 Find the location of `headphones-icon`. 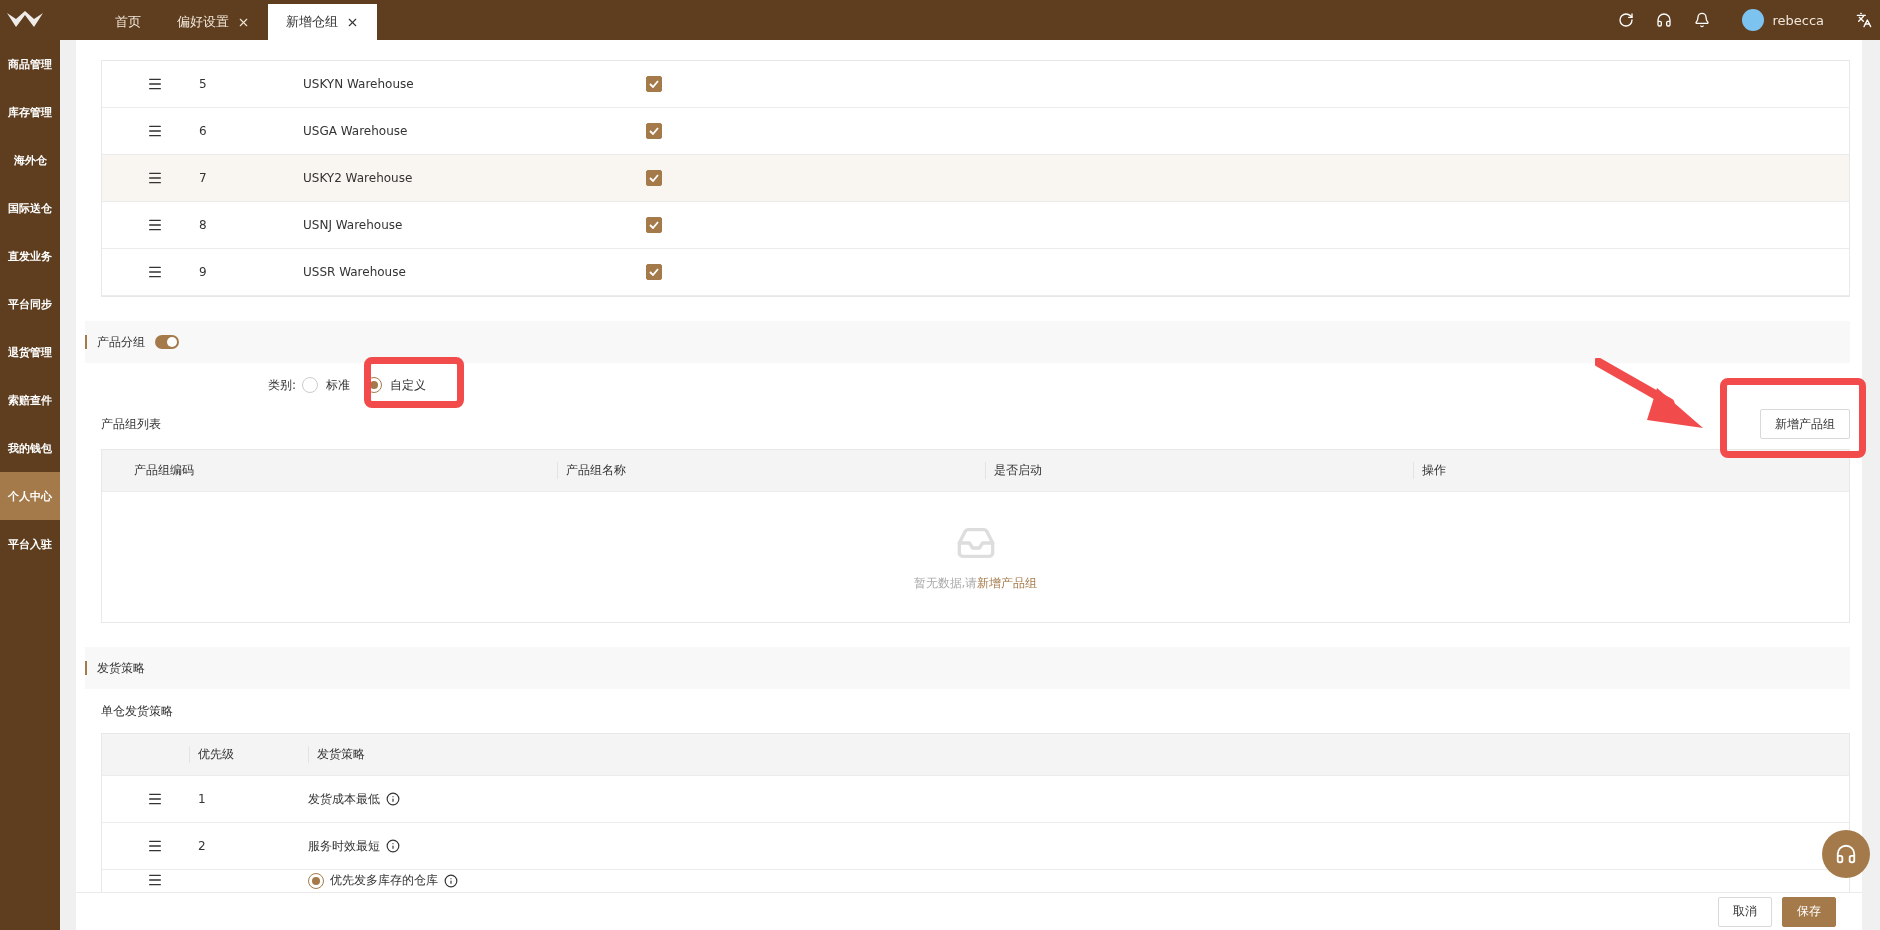

headphones-icon is located at coordinates (1664, 20).